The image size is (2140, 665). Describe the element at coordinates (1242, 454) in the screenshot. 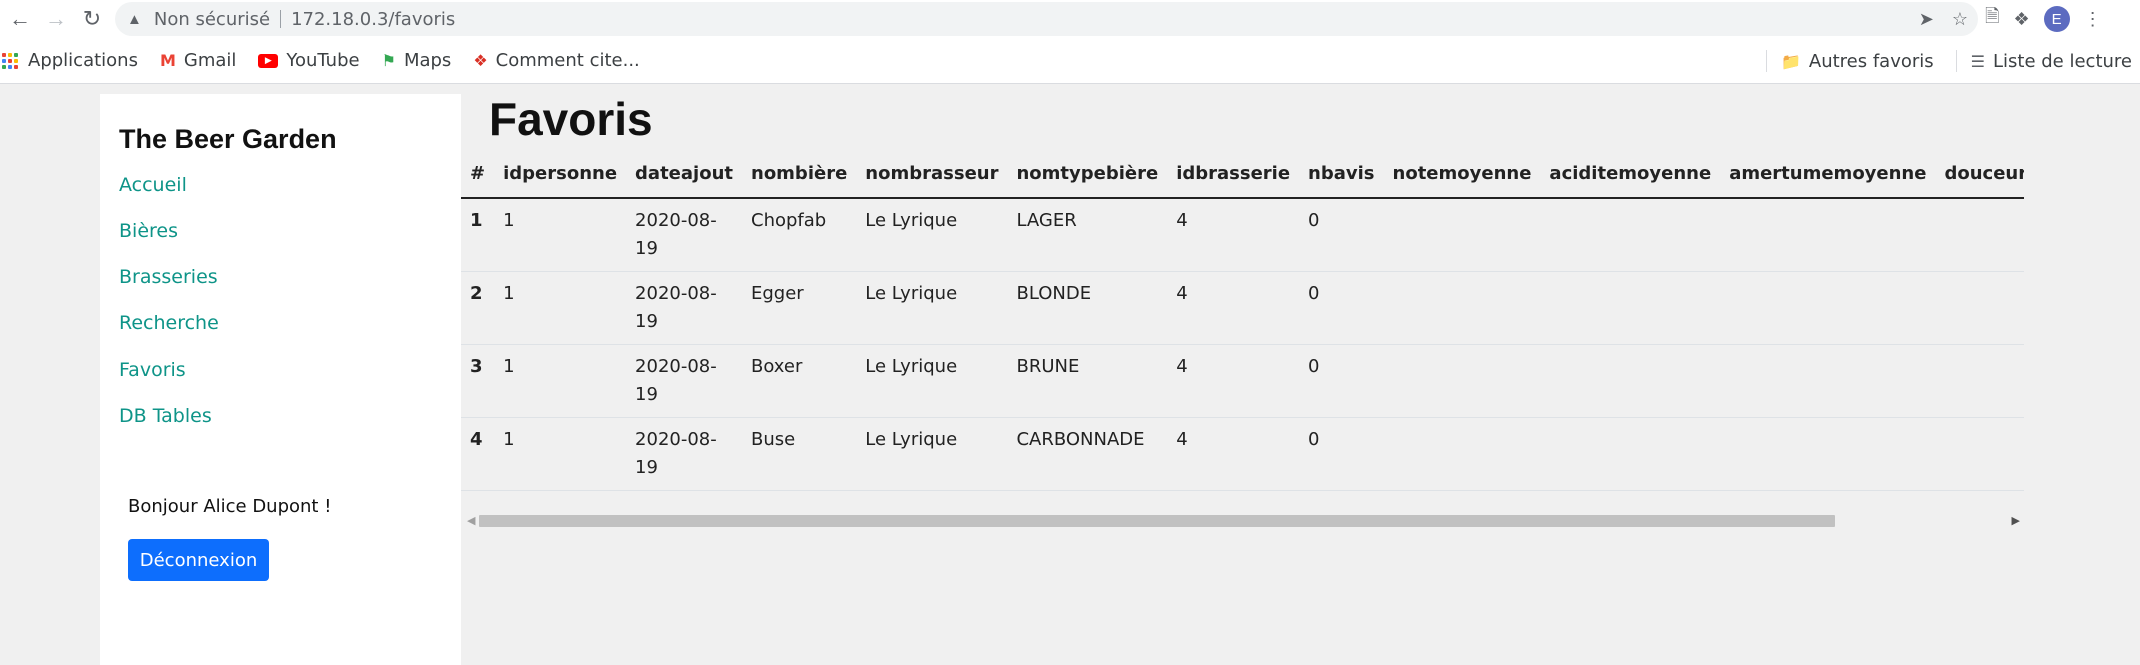

I see `table-row: 4 1 2020-08-19 Buse Le Lyrique CARBONNADE 4 0` at that location.